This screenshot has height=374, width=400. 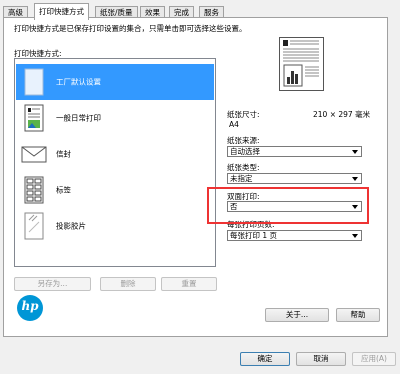 I want to click on paper-type-label: 纸张类型:, so click(x=243, y=167).